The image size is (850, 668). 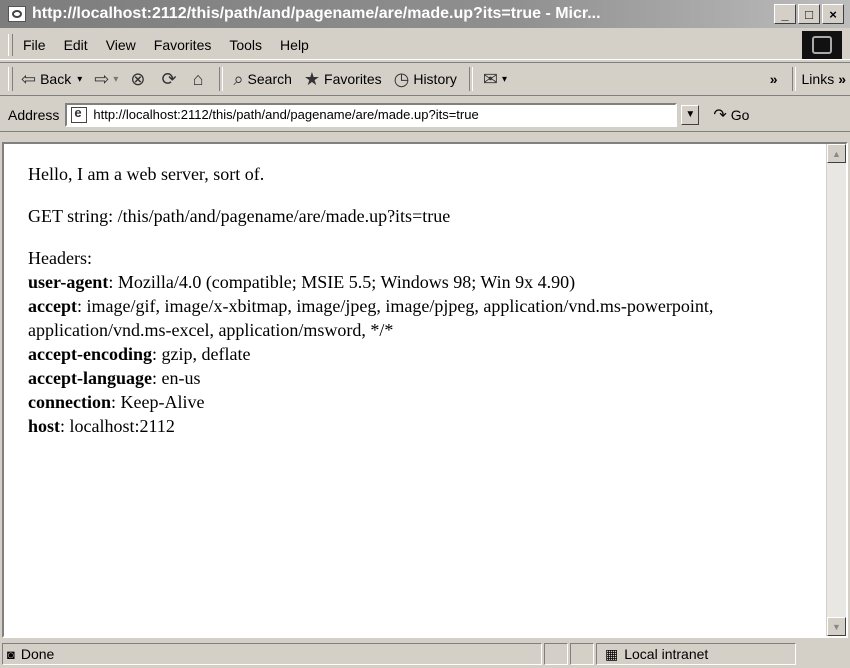 I want to click on search-label: Search, so click(x=269, y=79).